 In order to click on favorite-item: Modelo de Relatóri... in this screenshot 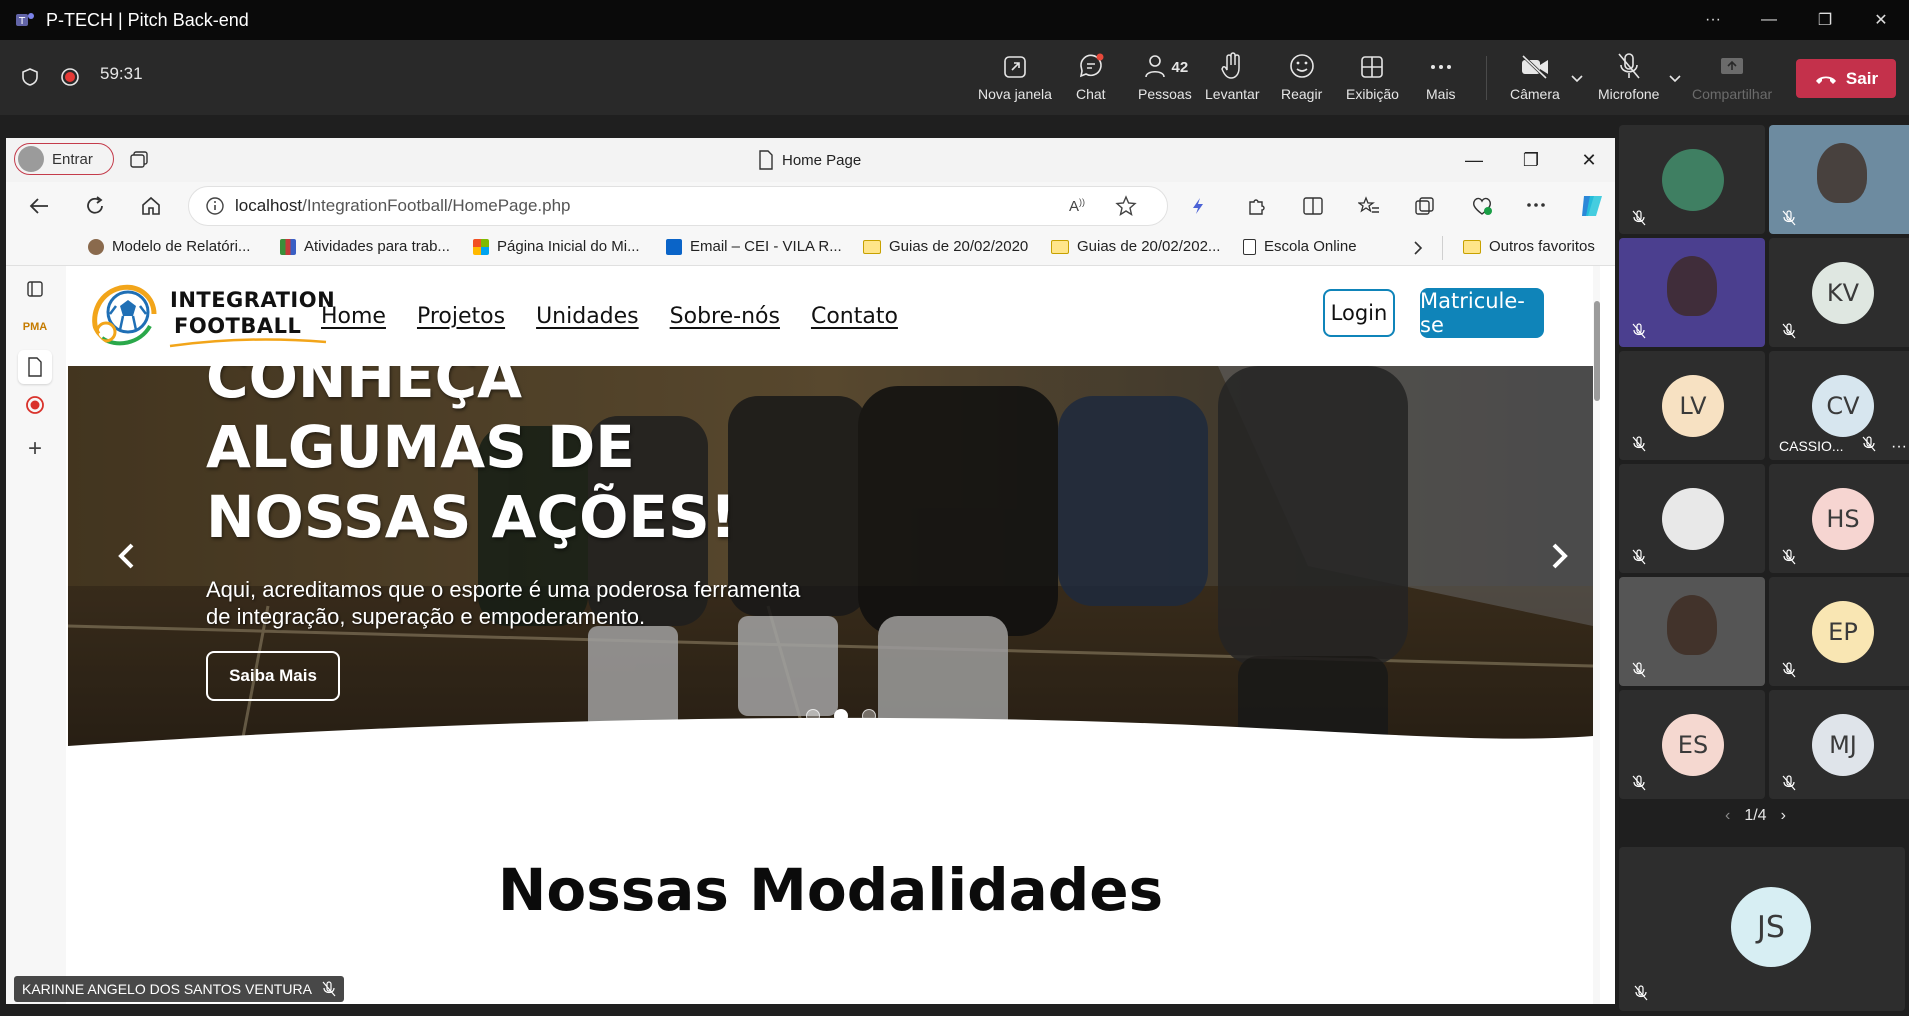, I will do `click(169, 246)`.